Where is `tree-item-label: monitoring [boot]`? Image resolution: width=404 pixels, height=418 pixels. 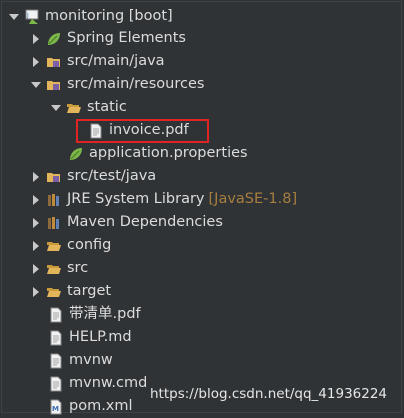 tree-item-label: monitoring [boot] is located at coordinates (109, 16).